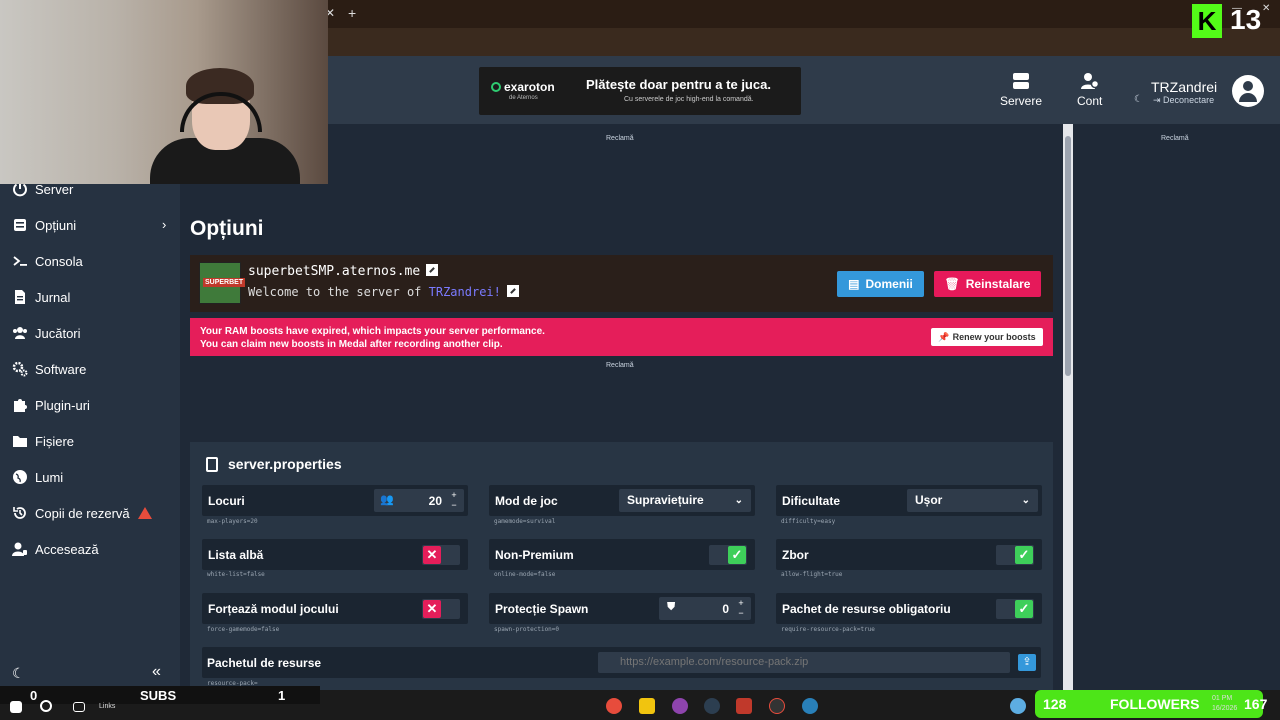 This screenshot has width=1280, height=720. What do you see at coordinates (647, 706) in the screenshot?
I see `file-explorer-icon` at bounding box center [647, 706].